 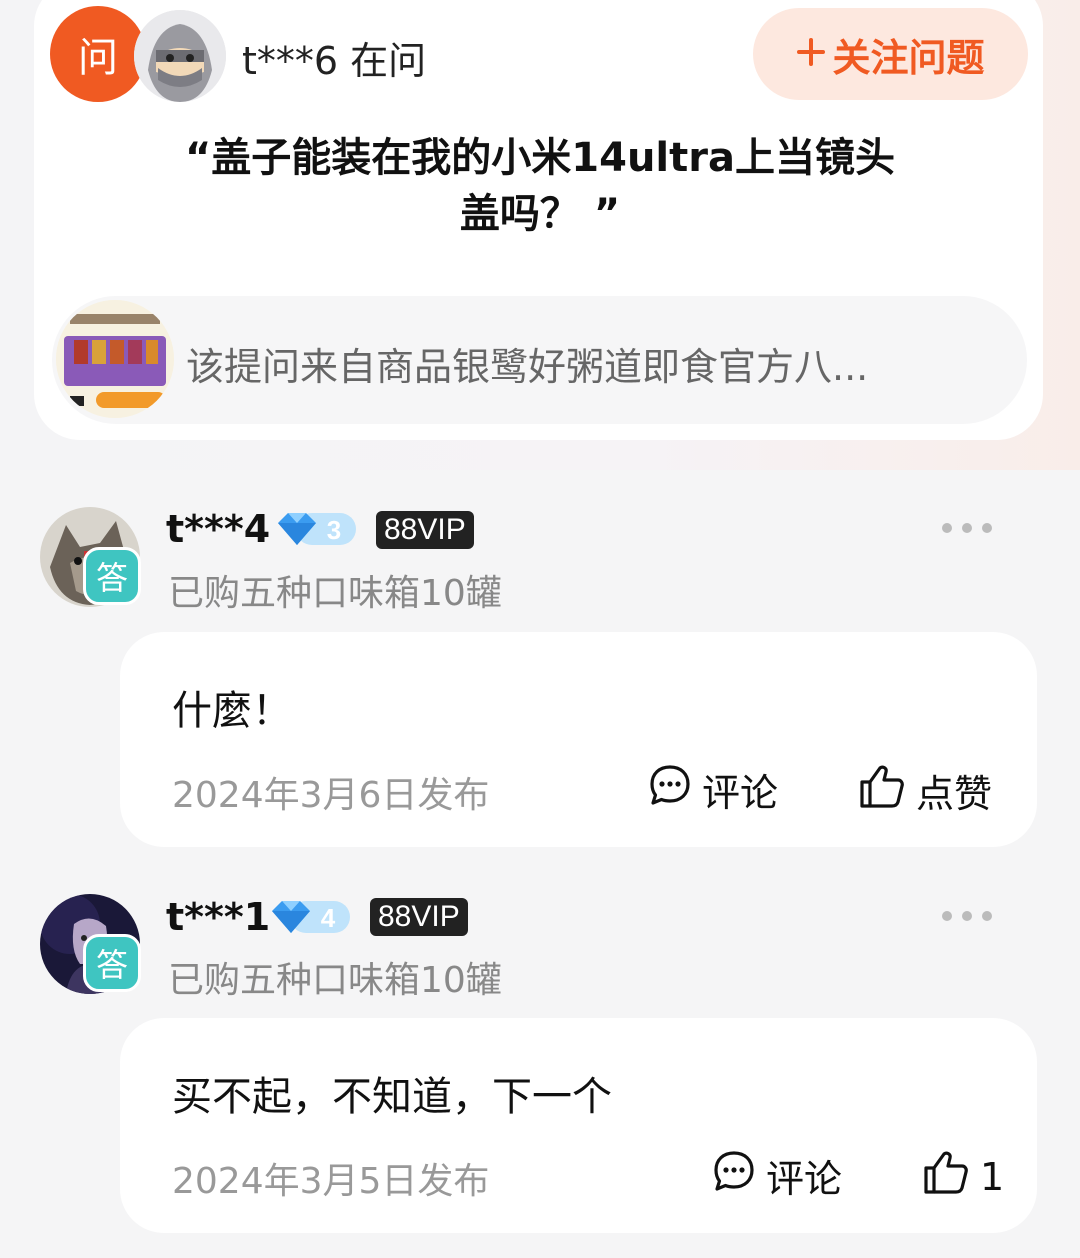 What do you see at coordinates (218, 917) in the screenshot?
I see `answerer-name: t***1` at bounding box center [218, 917].